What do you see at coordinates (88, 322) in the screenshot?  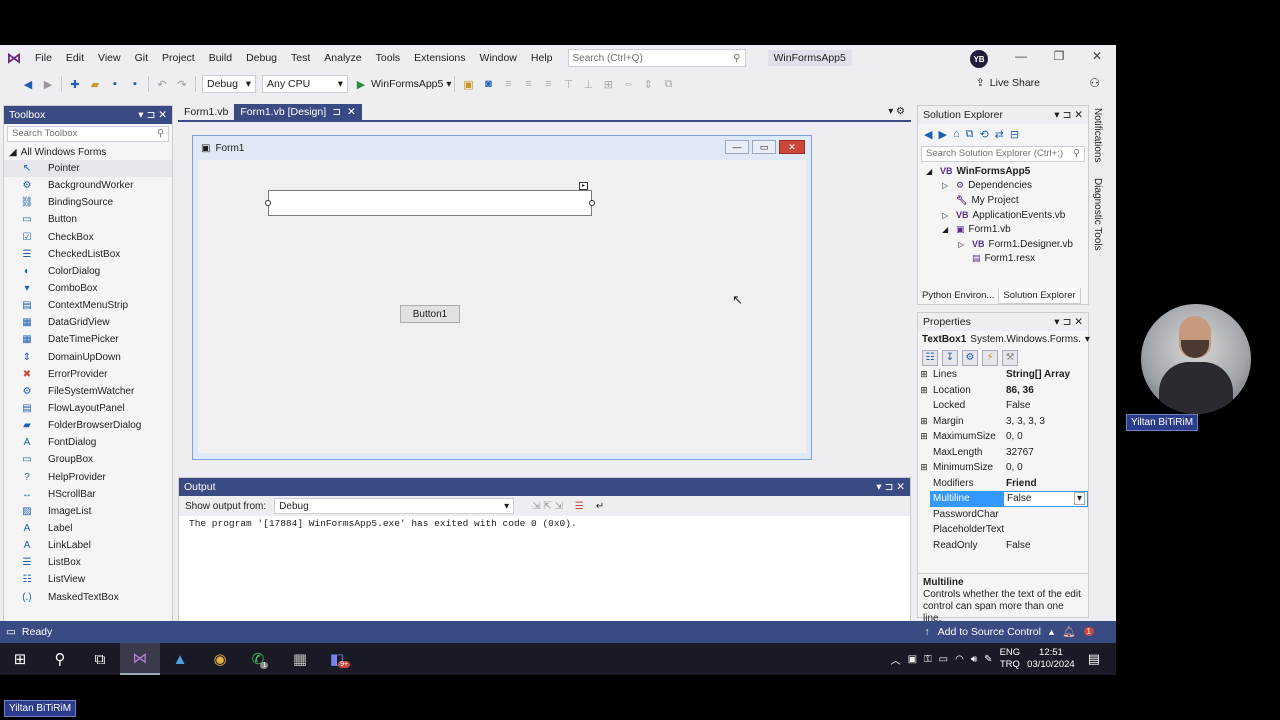 I see `toolbox-item-datagridview: ▦ DataGridView` at bounding box center [88, 322].